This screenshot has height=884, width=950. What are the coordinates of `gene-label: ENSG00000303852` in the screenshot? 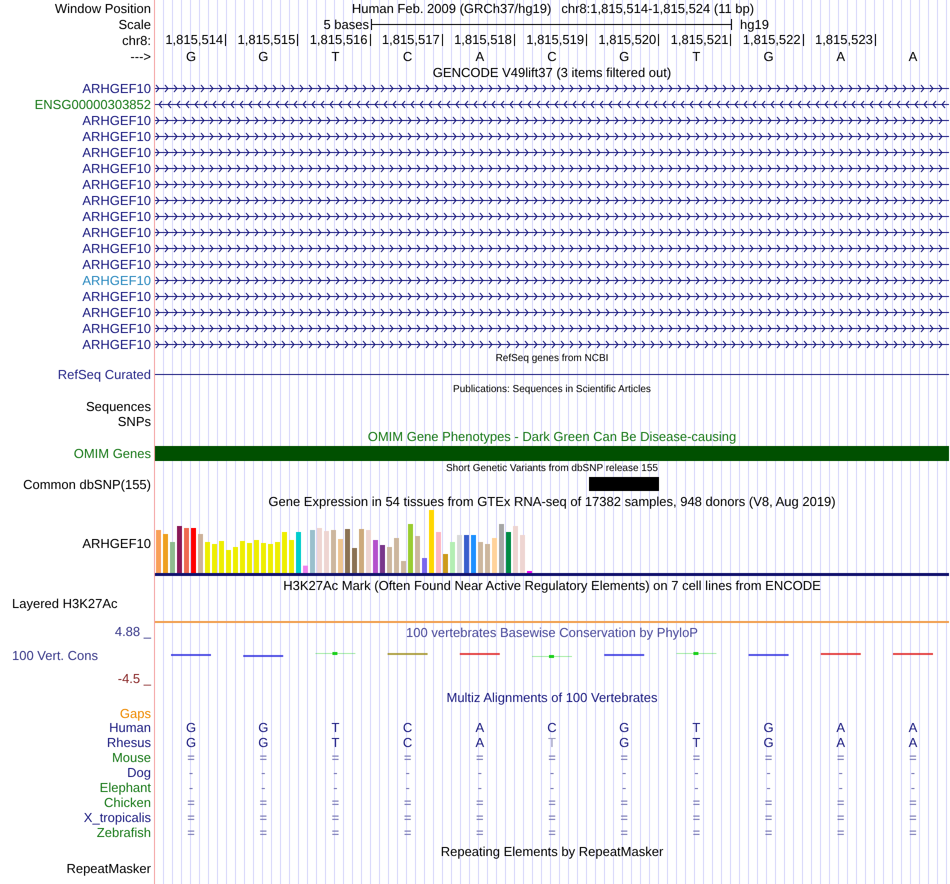 It's located at (92, 104).